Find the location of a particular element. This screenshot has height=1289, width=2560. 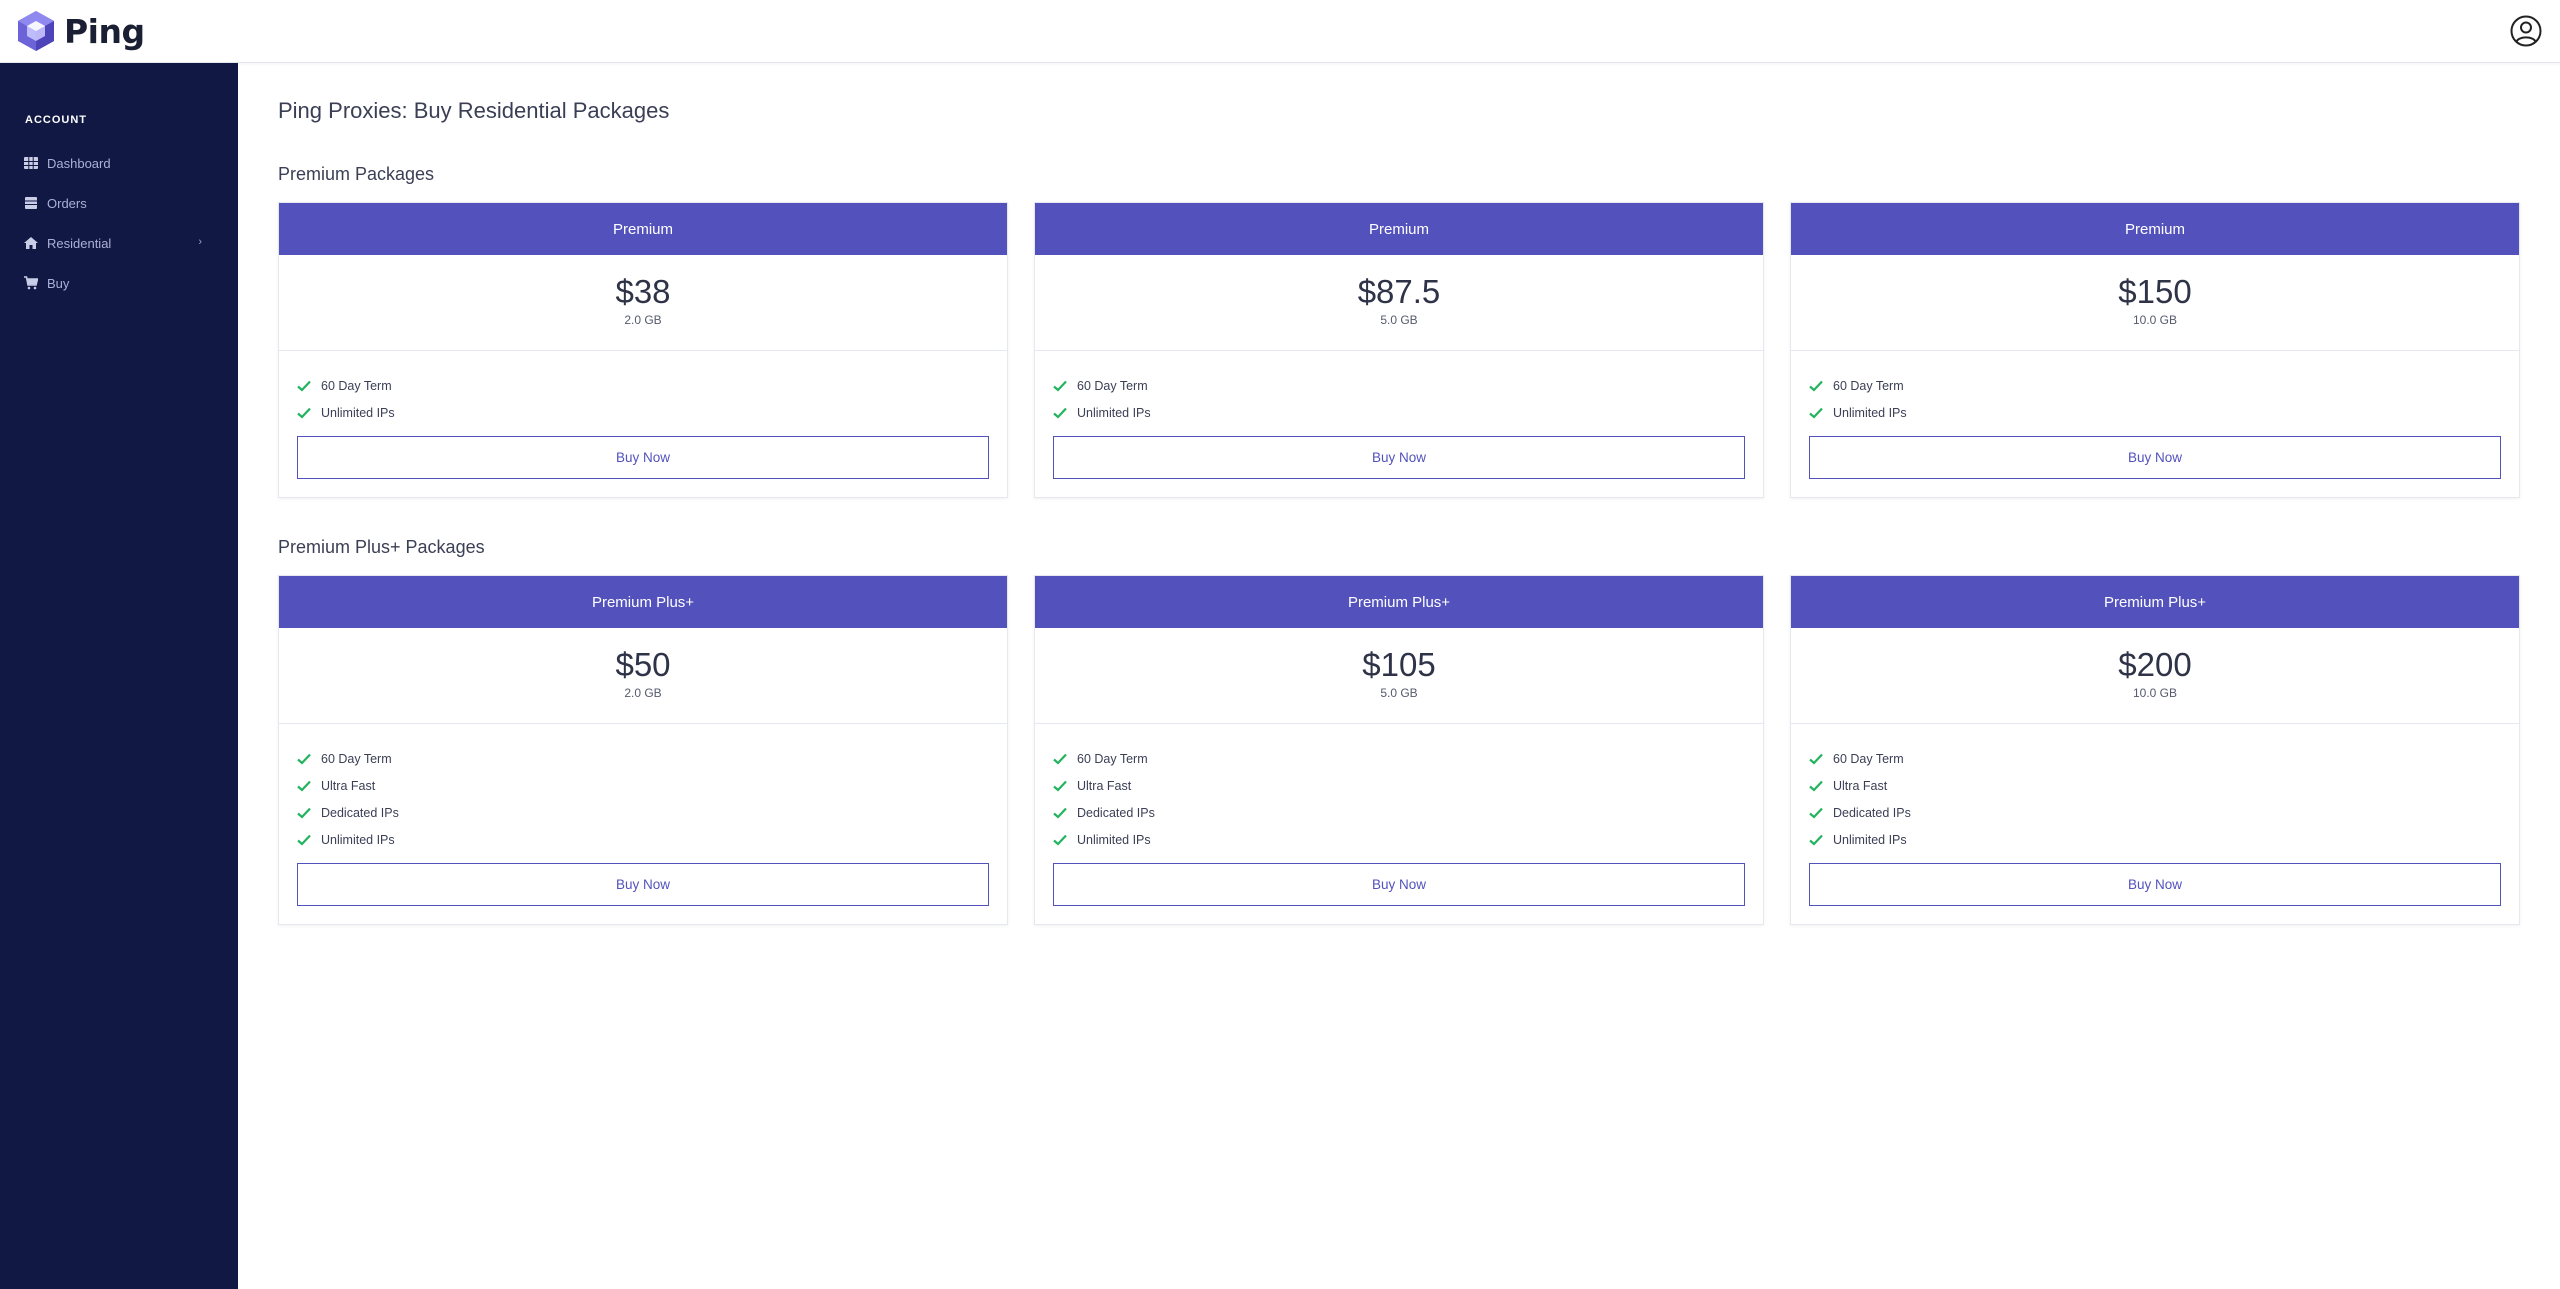

price: $87.5 is located at coordinates (1399, 291).